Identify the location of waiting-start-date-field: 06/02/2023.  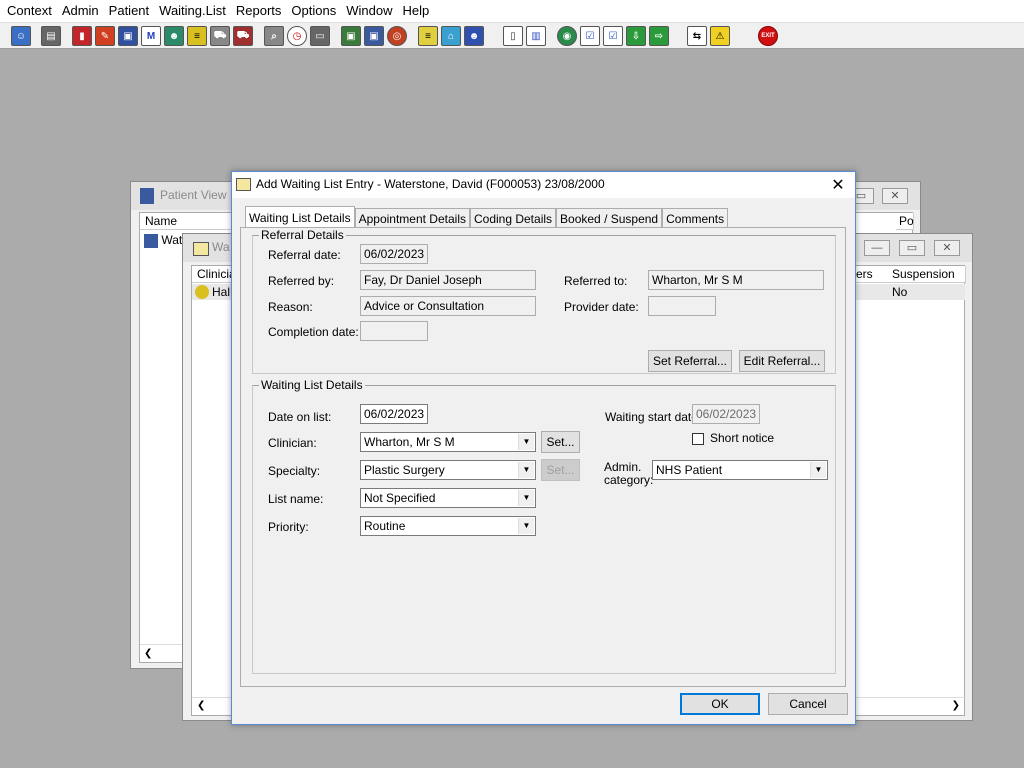
(726, 414).